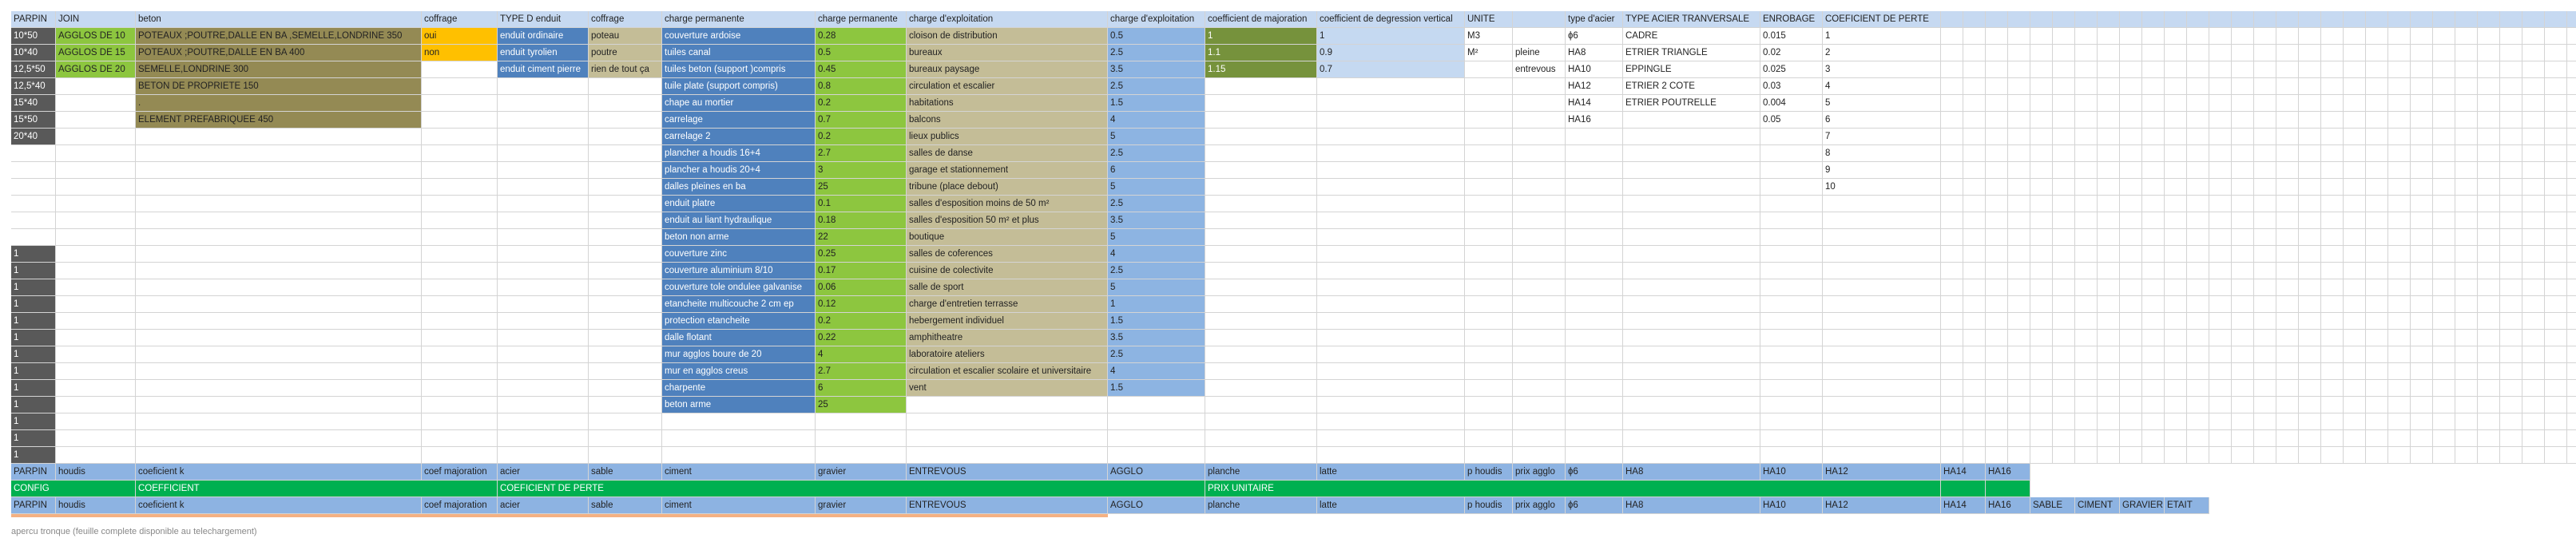 The height and width of the screenshot is (546, 2576). Describe the element at coordinates (861, 69) in the screenshot. I see `perm-value-cell: 0.45` at that location.